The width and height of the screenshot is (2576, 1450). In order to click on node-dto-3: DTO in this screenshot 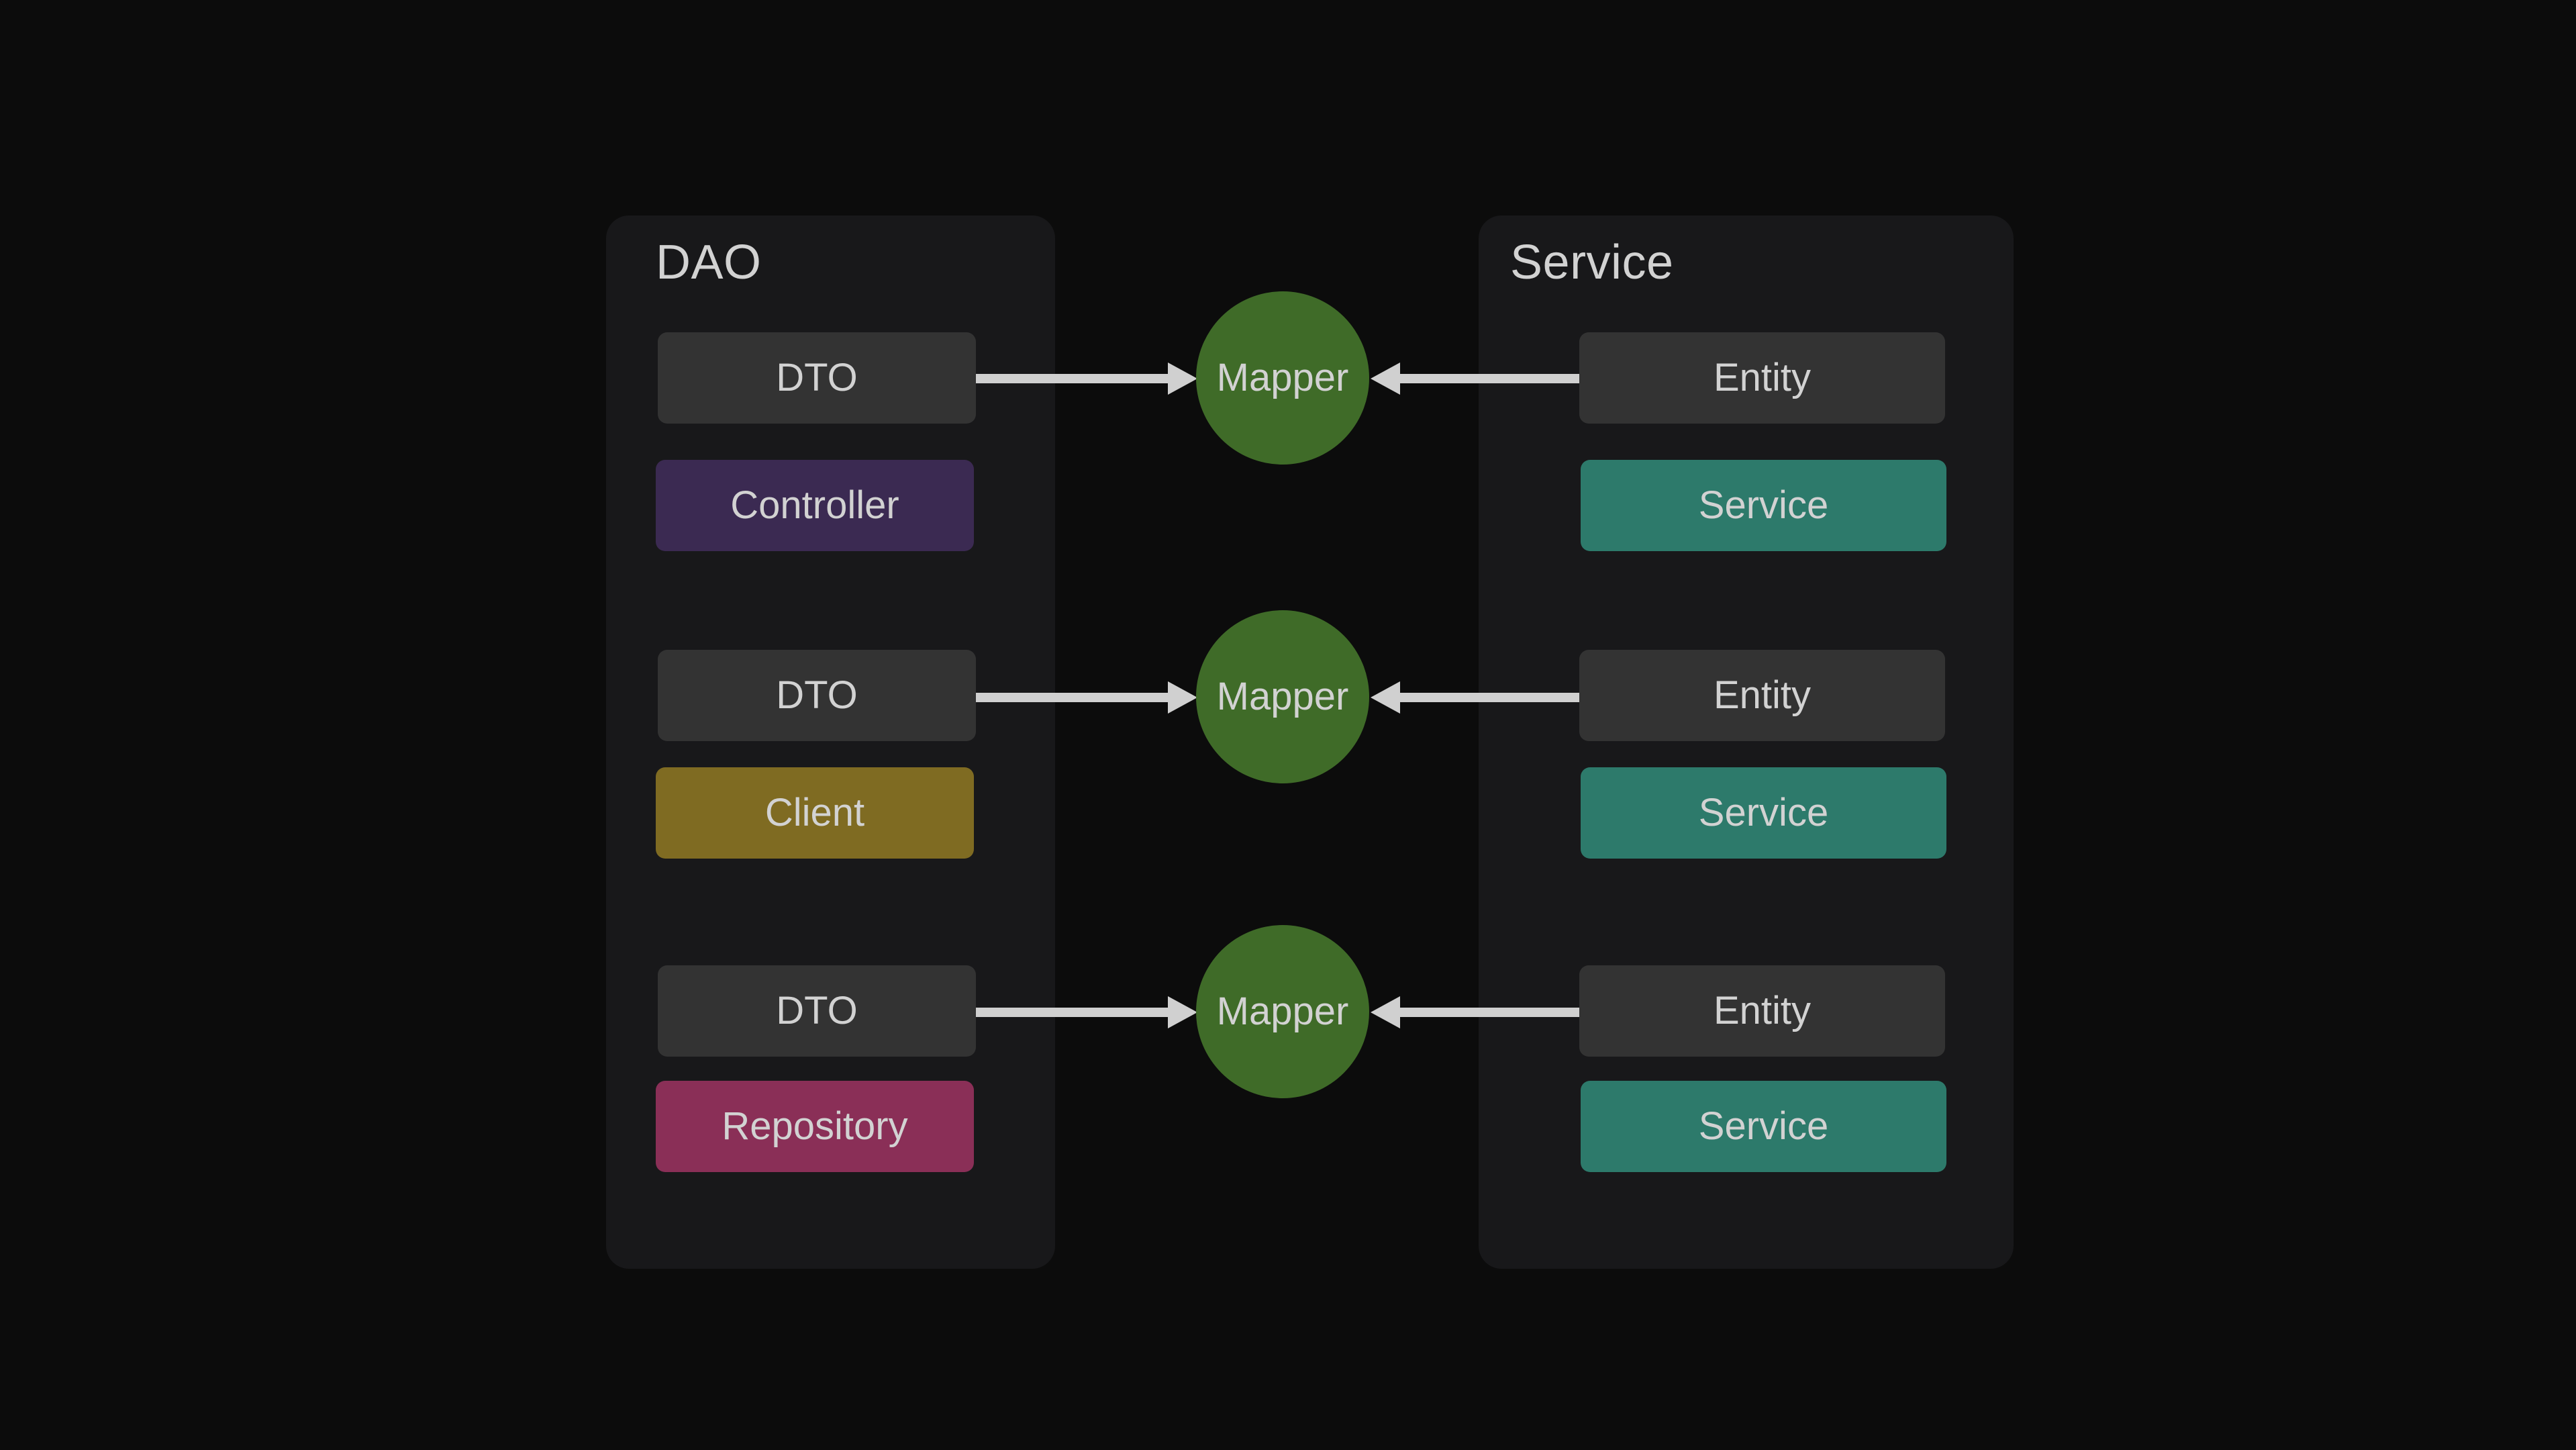, I will do `click(817, 1011)`.